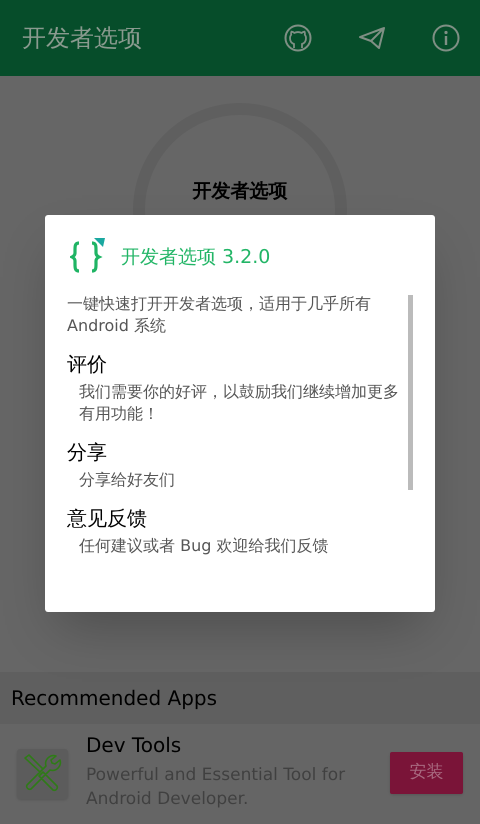 This screenshot has width=480, height=824. I want to click on section-heading: 分享, so click(236, 452).